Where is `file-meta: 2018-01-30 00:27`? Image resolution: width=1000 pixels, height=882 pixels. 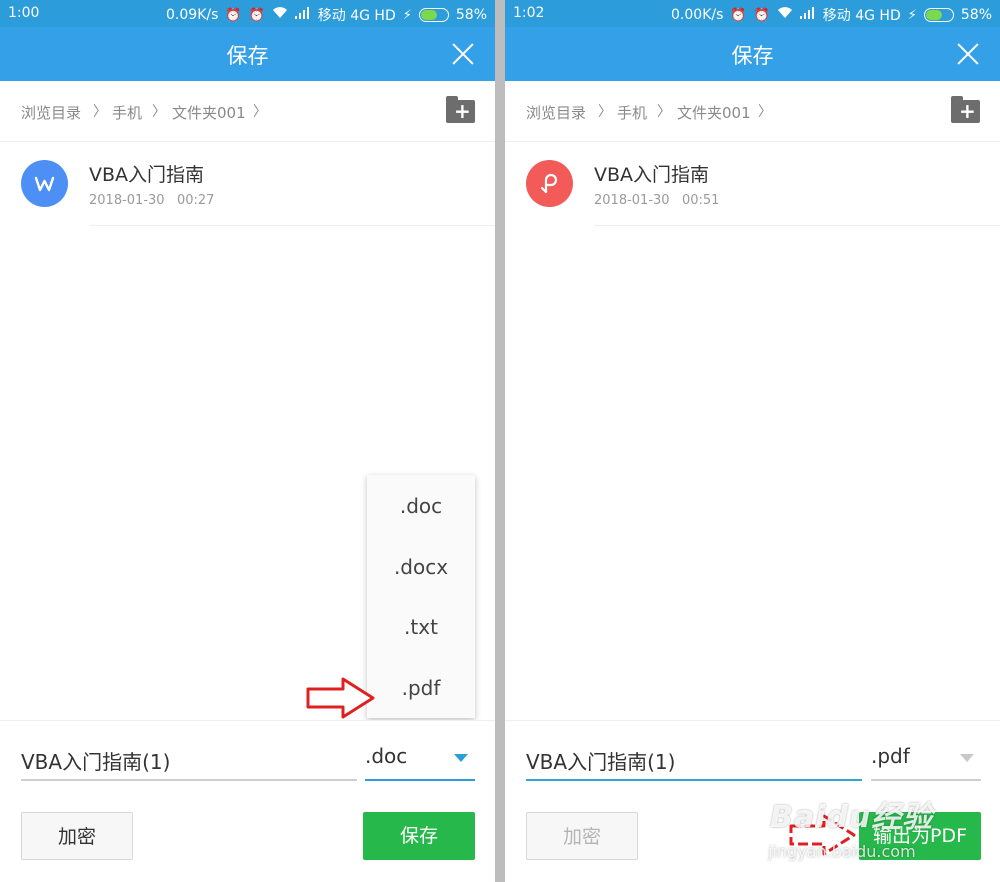 file-meta: 2018-01-30 00:27 is located at coordinates (151, 200).